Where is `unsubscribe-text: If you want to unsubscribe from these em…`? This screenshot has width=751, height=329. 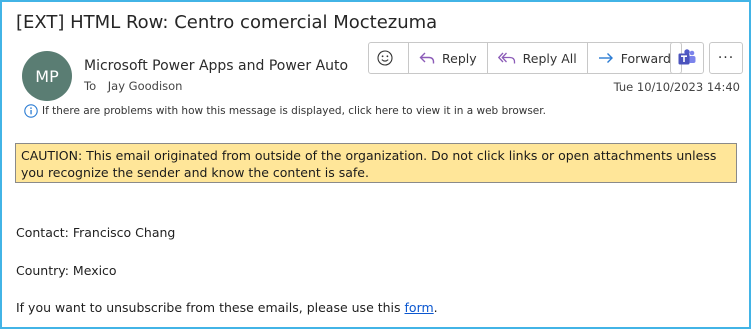 unsubscribe-text: If you want to unsubscribe from these em… is located at coordinates (210, 307).